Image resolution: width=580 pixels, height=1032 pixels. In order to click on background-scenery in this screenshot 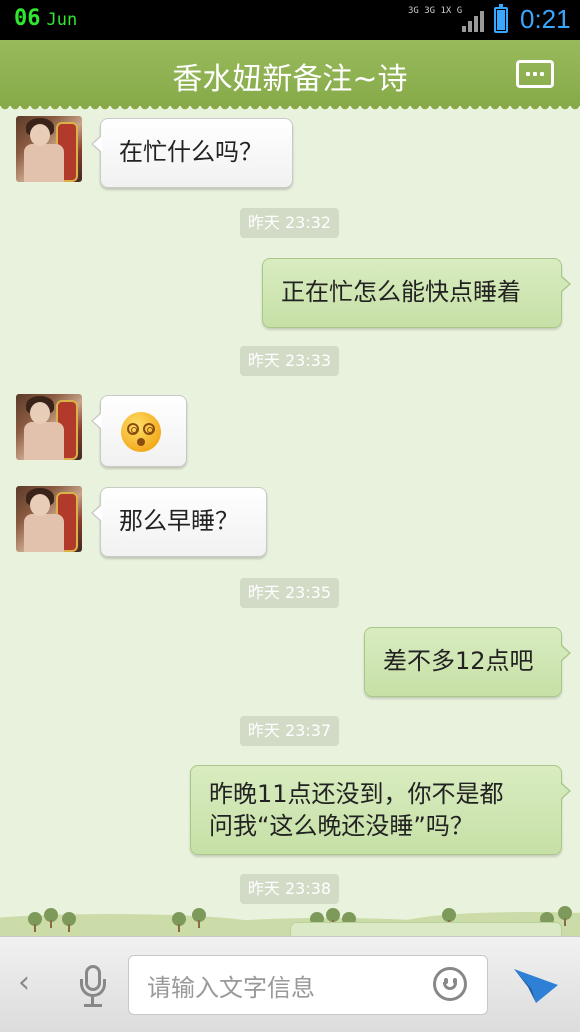, I will do `click(290, 912)`.